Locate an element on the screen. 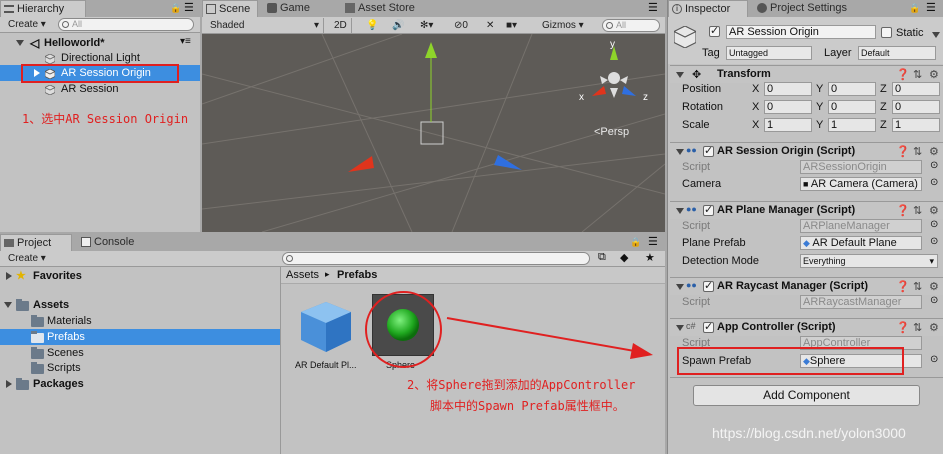 The height and width of the screenshot is (454, 943). project-search-input is located at coordinates (436, 258).